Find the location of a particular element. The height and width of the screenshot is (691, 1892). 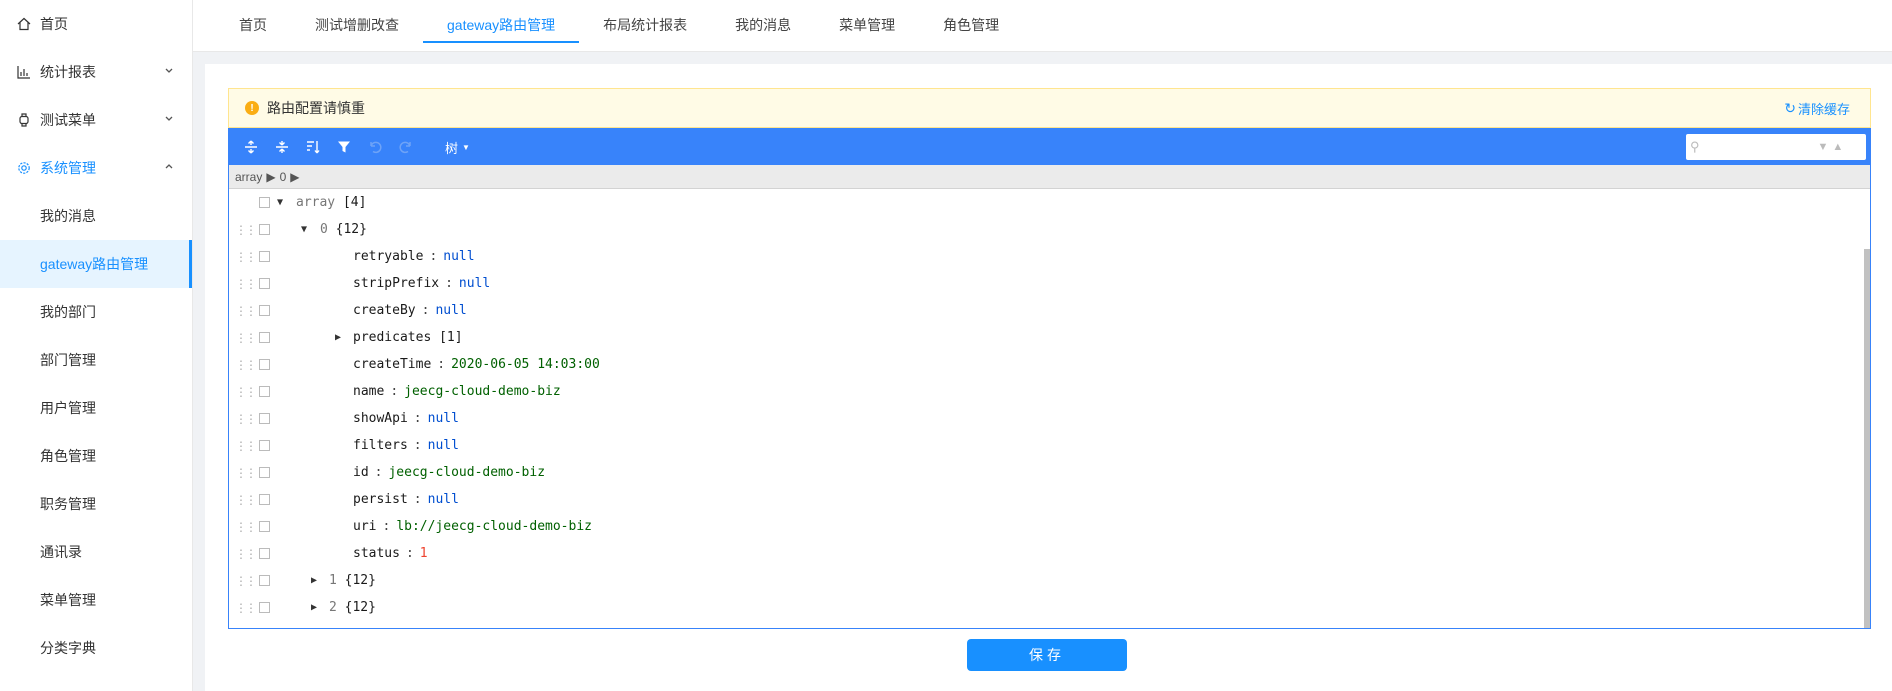

tab-test-crud: 测试增删改查 is located at coordinates (357, 25).